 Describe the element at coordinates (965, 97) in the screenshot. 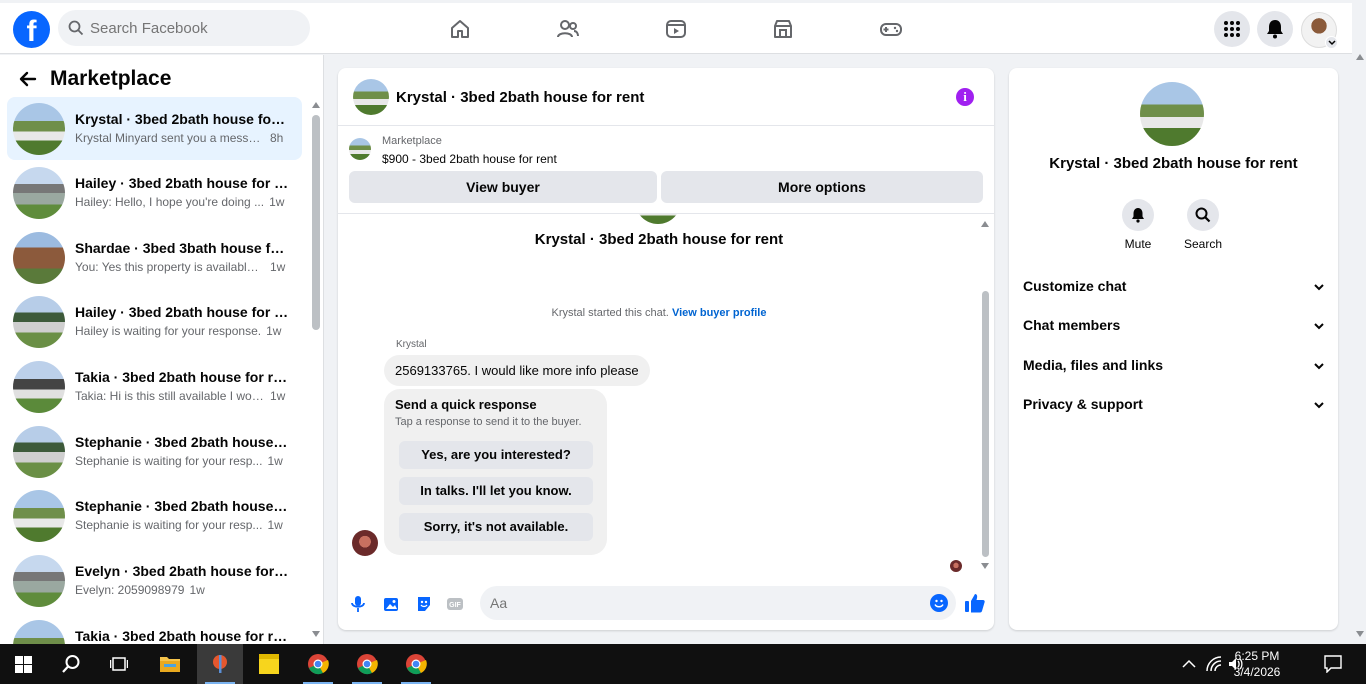

I see `info-icon: i` at that location.